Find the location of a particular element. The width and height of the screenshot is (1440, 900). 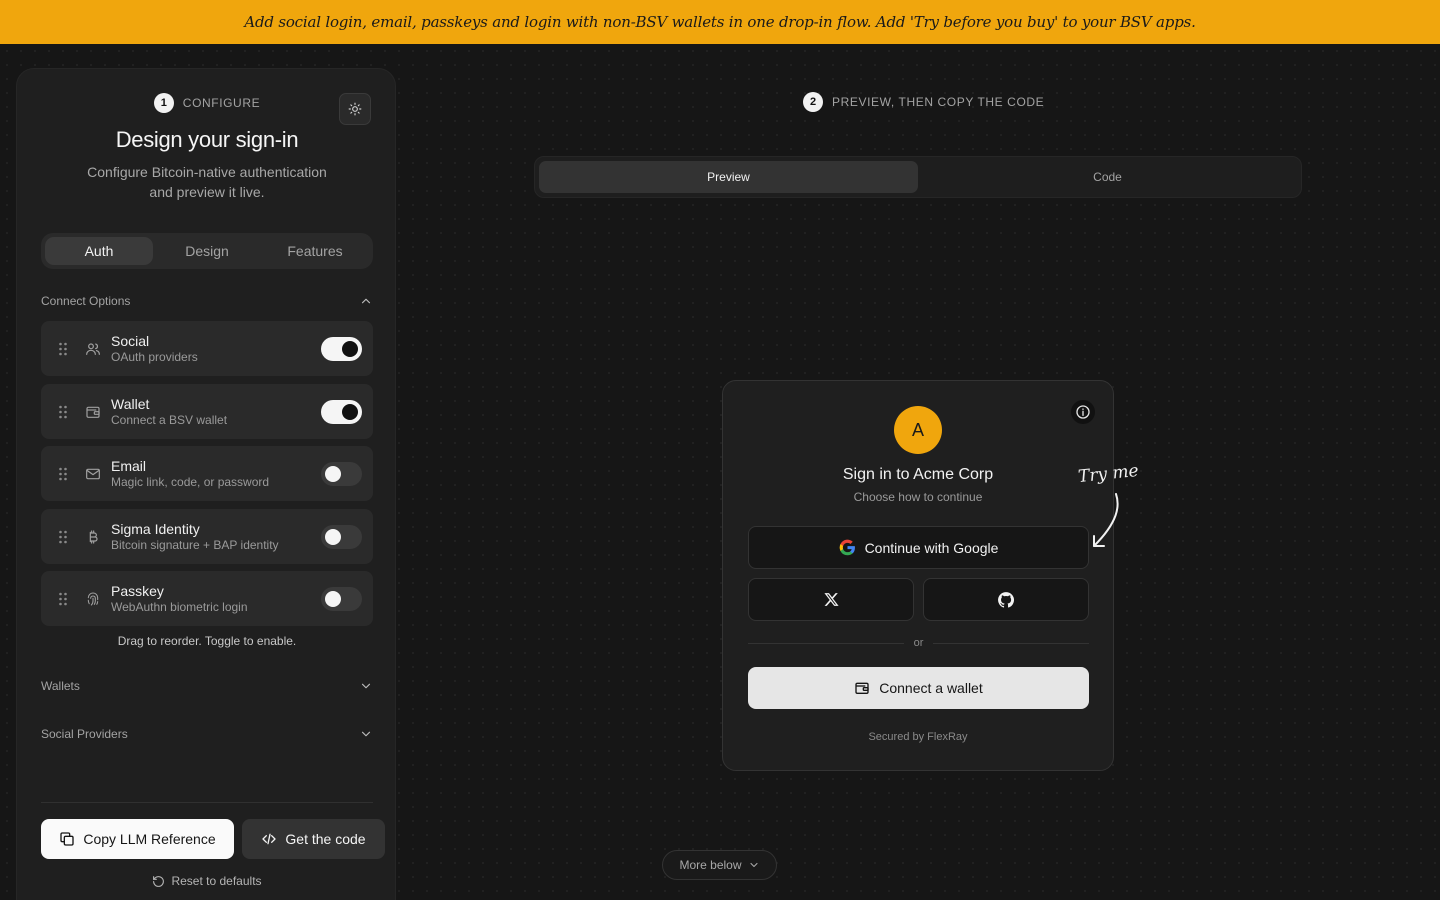

reorder-hint: Drag to reorder. Toggle to enable. is located at coordinates (207, 641).